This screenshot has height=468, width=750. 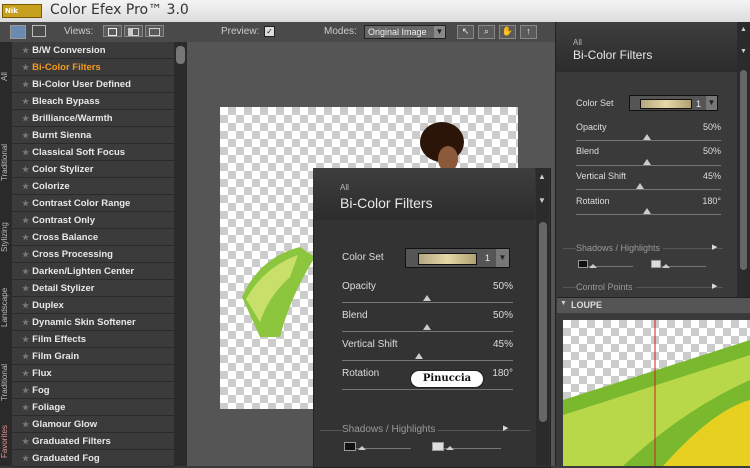 I want to click on filter-item: ★ Contrast Color Range, so click(x=93, y=203).